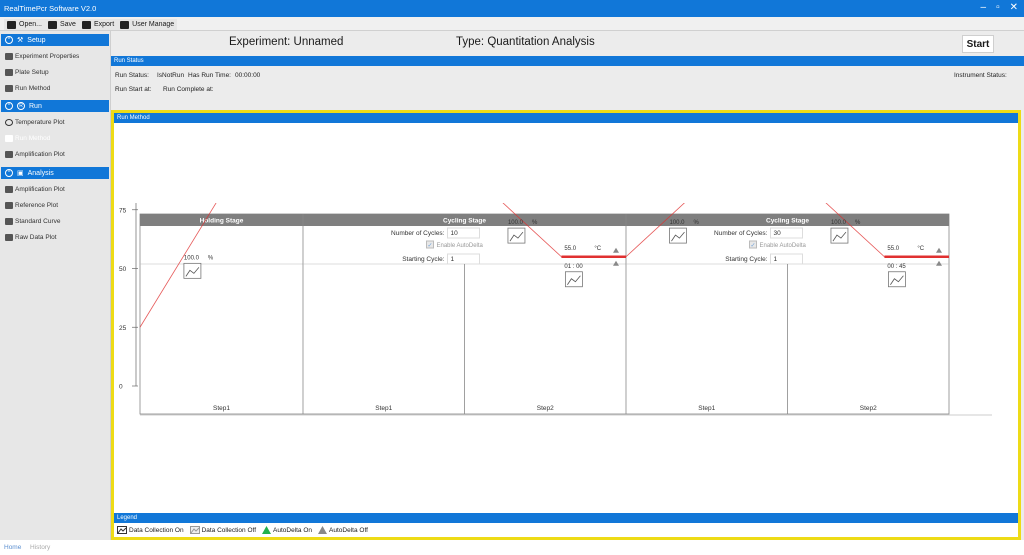 This screenshot has width=1024, height=555. I want to click on title-bar: RealTimePcr Software V2.0 – ▫ ✕, so click(512, 8).